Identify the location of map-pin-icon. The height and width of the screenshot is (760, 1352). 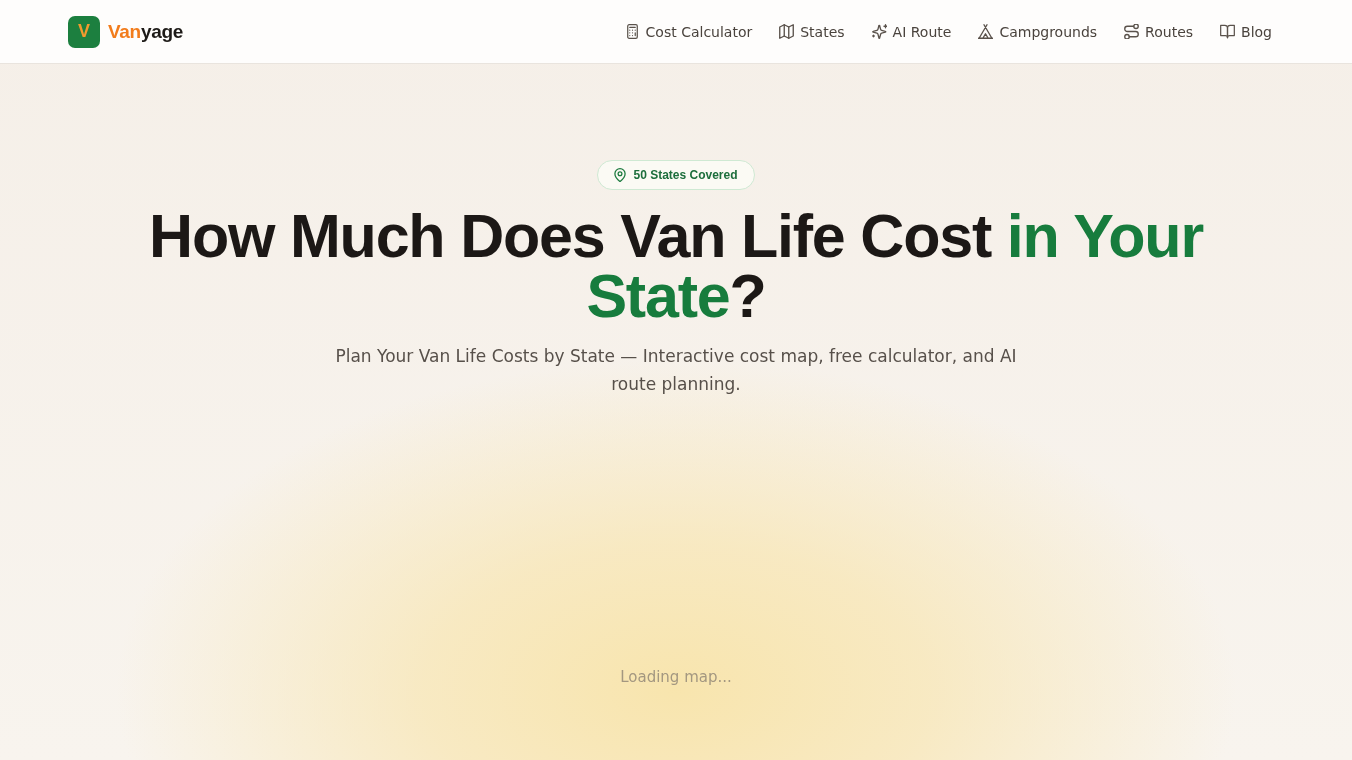
(620, 175).